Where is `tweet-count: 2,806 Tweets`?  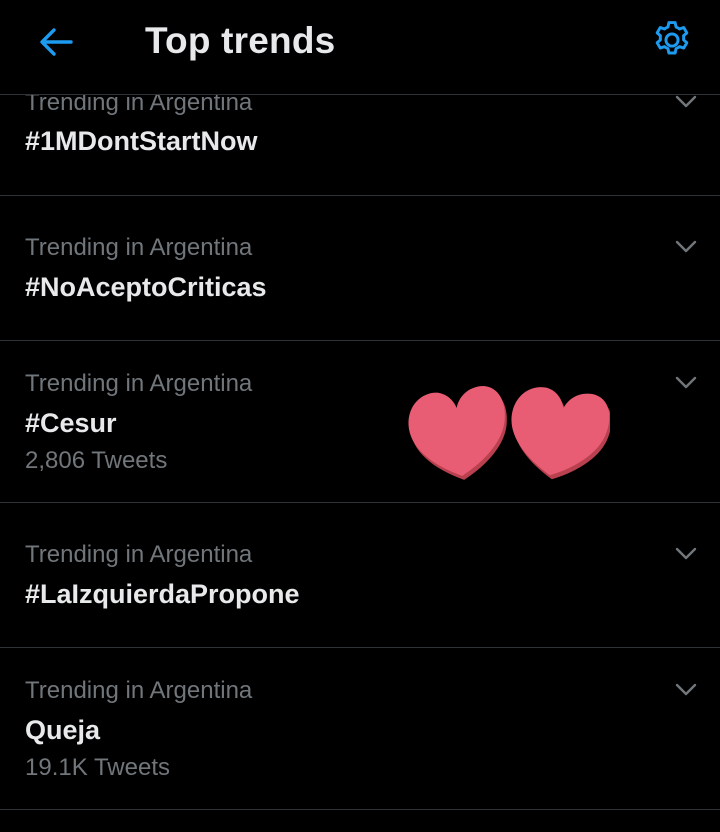
tweet-count: 2,806 Tweets is located at coordinates (96, 460).